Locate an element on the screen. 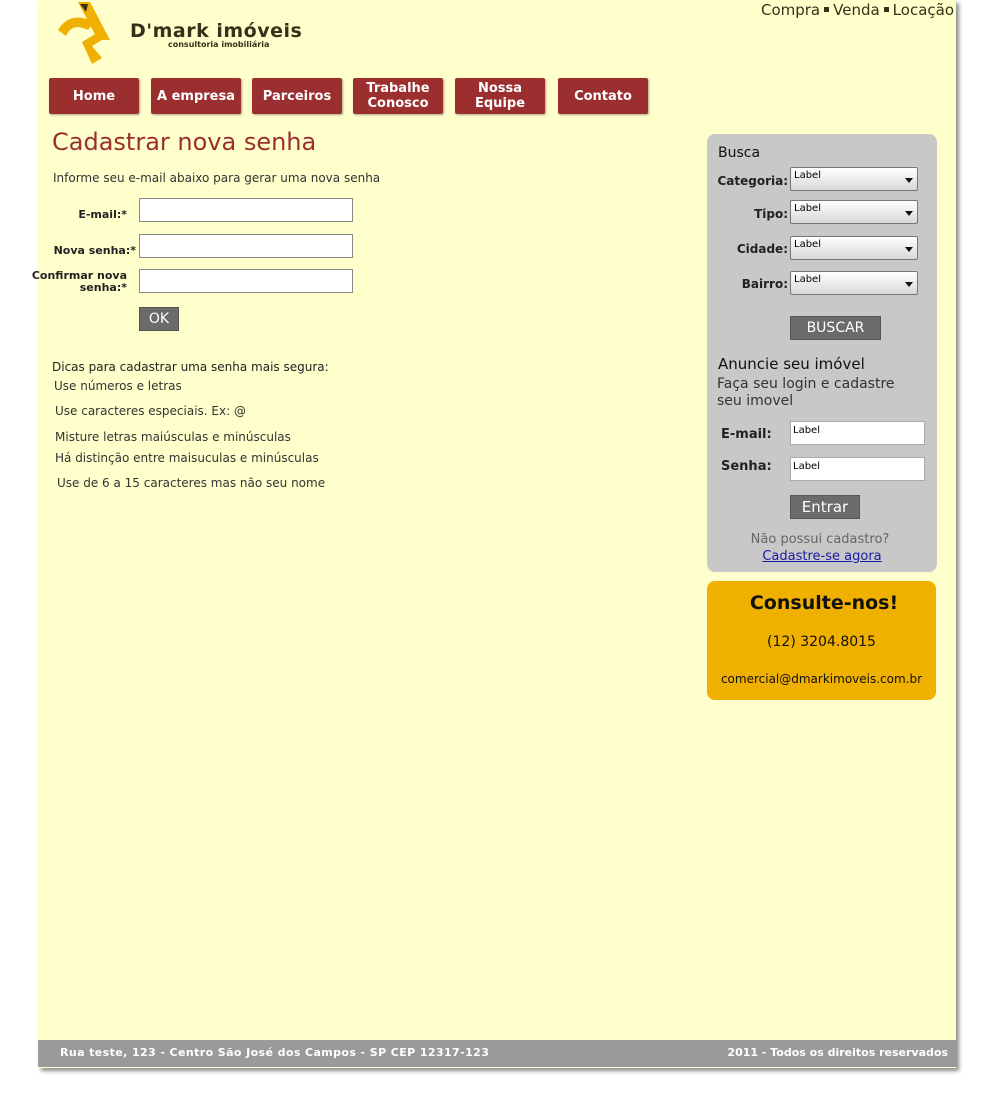 The width and height of the screenshot is (1000, 1100). nav-contato-button: Contato is located at coordinates (603, 96).